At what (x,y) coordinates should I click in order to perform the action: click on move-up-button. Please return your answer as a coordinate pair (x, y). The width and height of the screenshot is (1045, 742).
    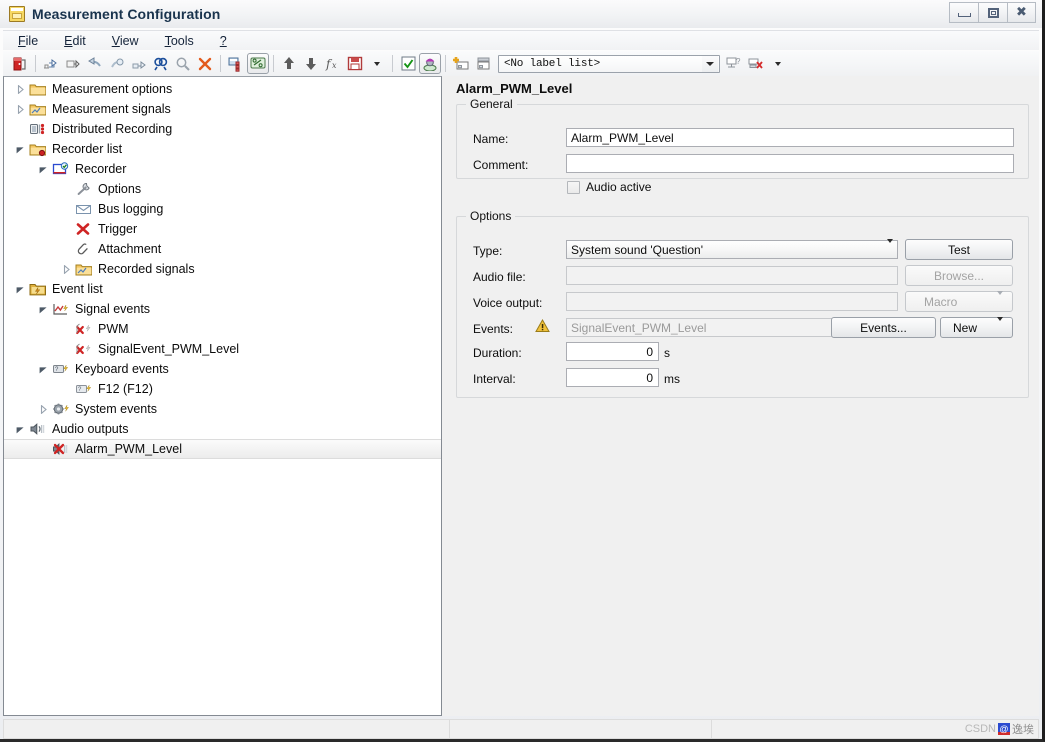
    Looking at the image, I should click on (289, 63).